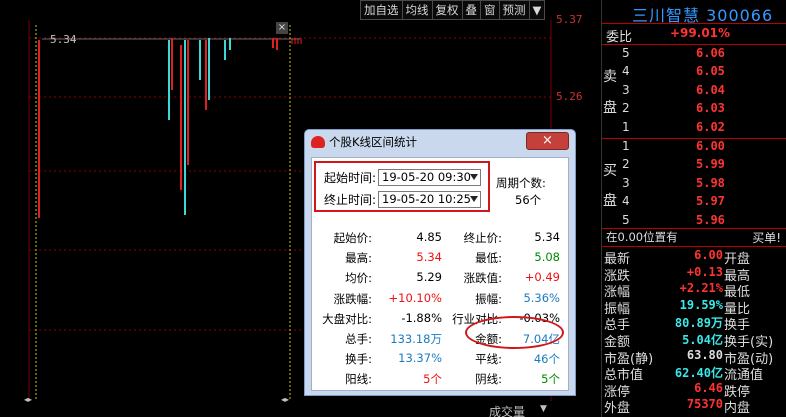 The height and width of the screenshot is (417, 786). I want to click on adjust-price-button: 复权, so click(447, 10).